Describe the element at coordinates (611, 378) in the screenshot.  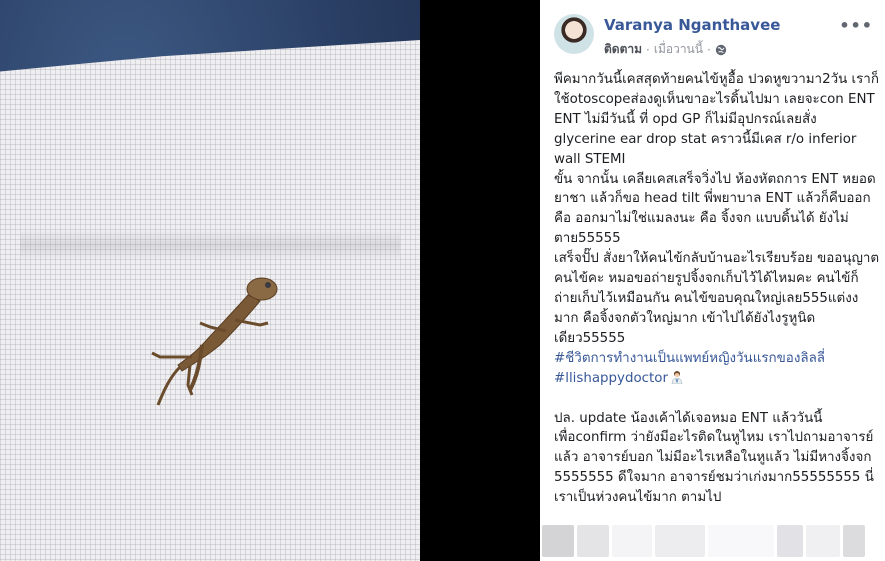
I see `hashtag-link: #llishappydoctor` at that location.